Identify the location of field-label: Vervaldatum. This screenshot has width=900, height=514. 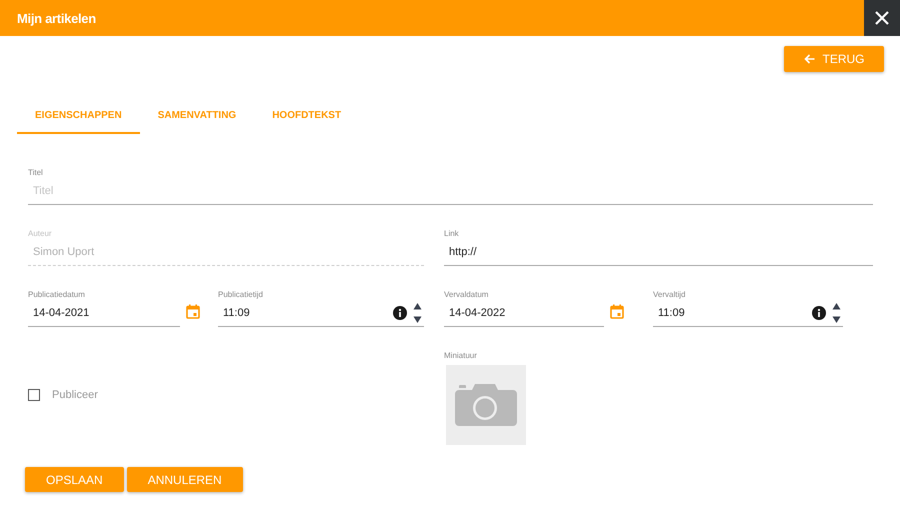
(467, 295).